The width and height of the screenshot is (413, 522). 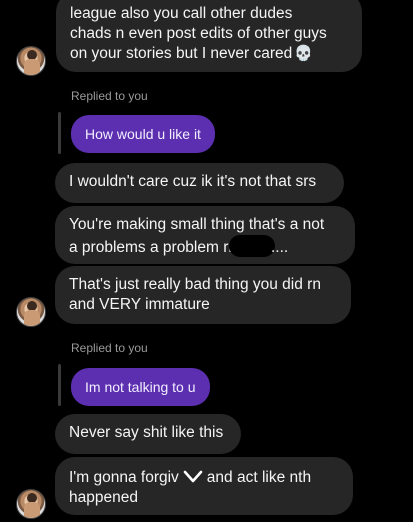 What do you see at coordinates (140, 387) in the screenshot?
I see `reply-quote: Im not talking to u` at bounding box center [140, 387].